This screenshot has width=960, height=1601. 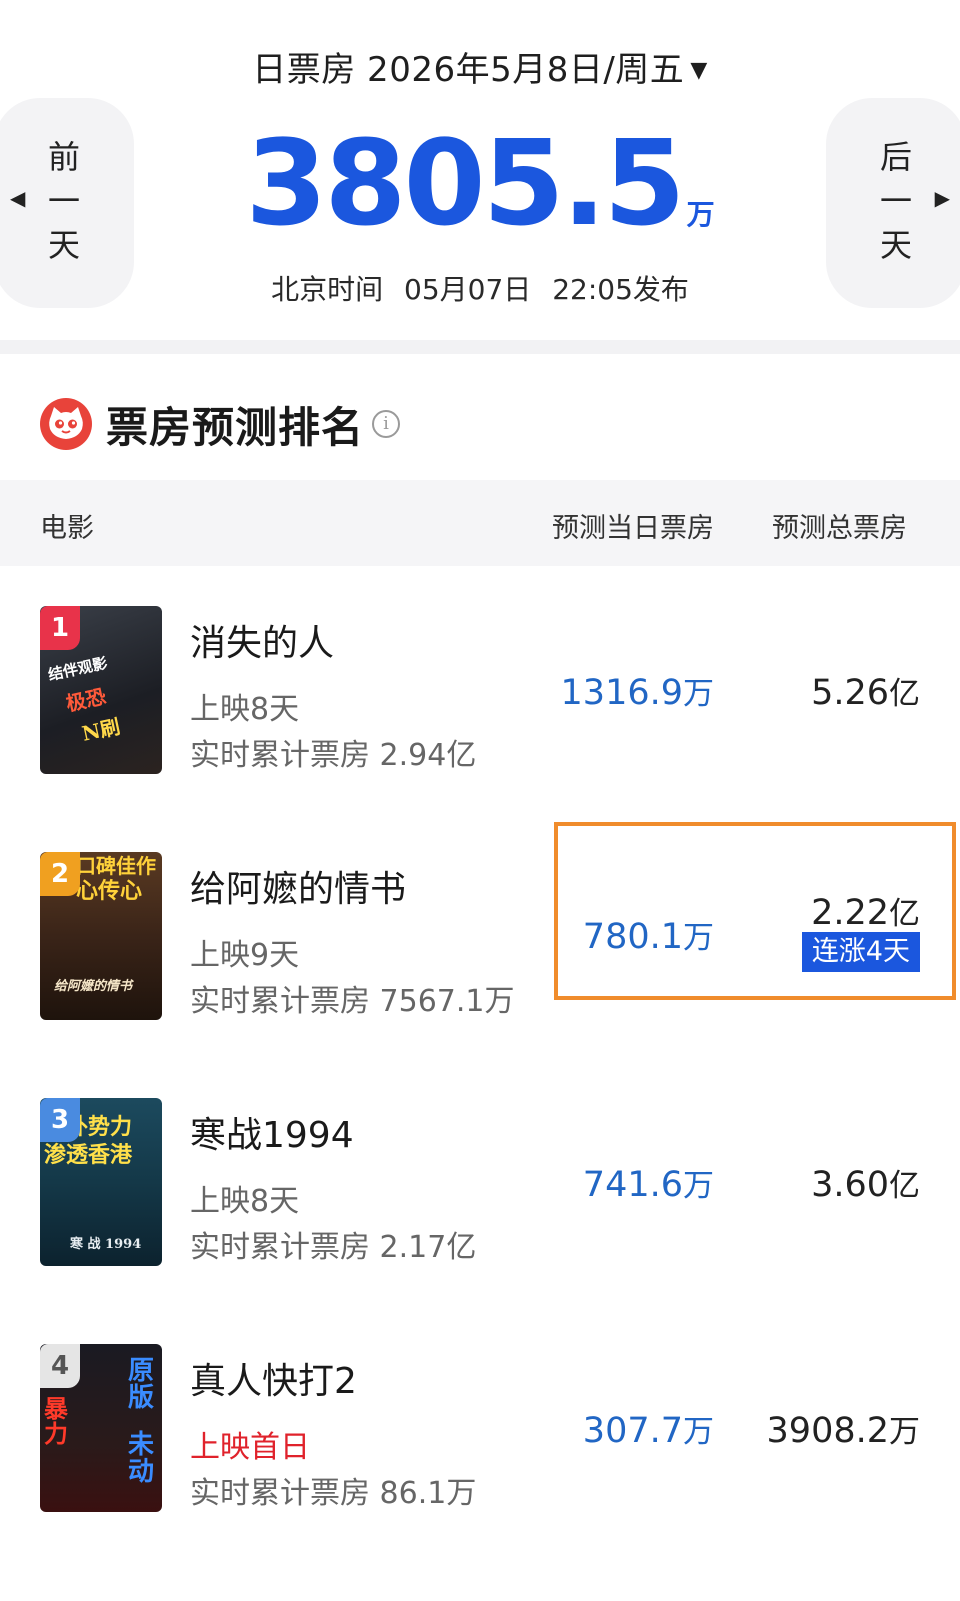 I want to click on cumulative-box-office: 实时累计票房 2.17亿, so click(x=333, y=1247).